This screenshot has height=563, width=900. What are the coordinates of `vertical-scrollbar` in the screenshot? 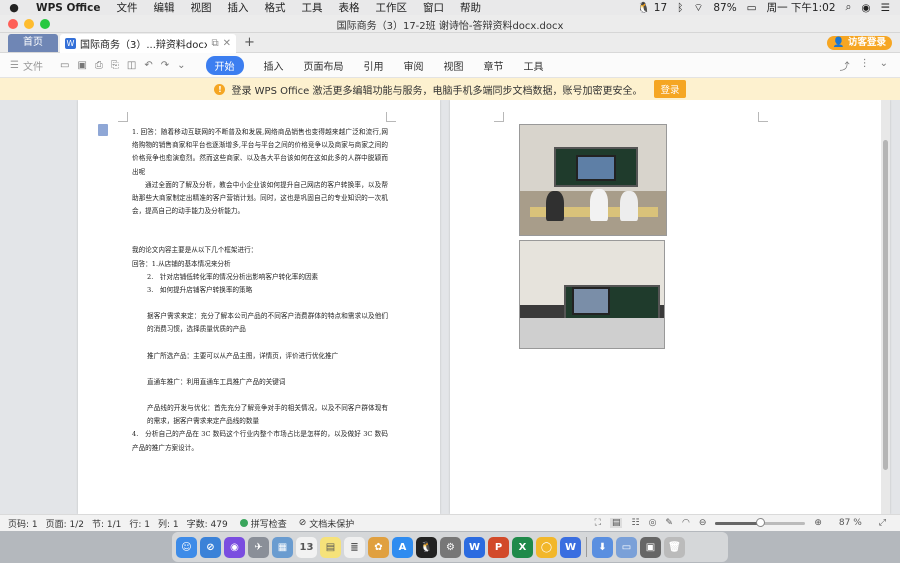 It's located at (885, 307).